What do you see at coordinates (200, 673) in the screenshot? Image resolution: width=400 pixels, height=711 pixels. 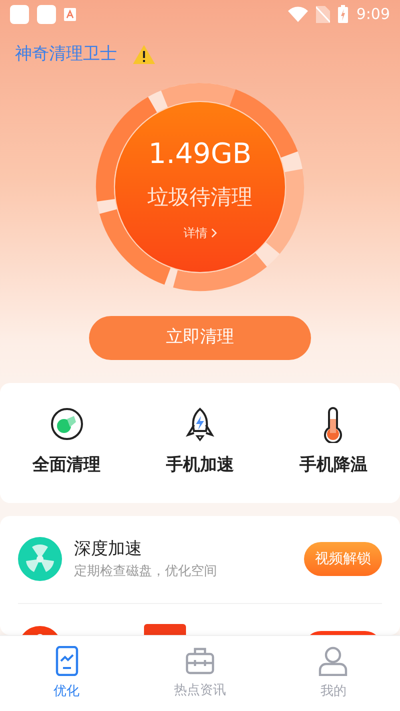 I see `nav-tab: 热点资讯` at bounding box center [200, 673].